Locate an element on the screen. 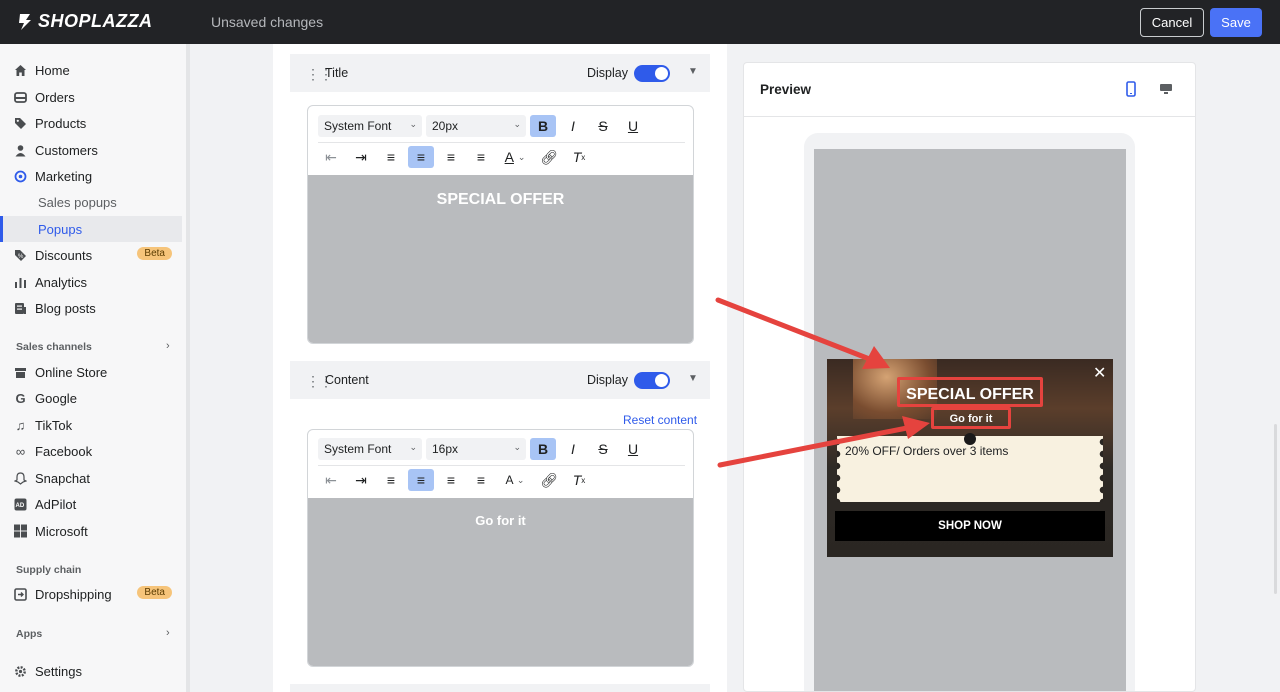 The image size is (1280, 692). sidebar-item-label: Settings is located at coordinates (58, 671).